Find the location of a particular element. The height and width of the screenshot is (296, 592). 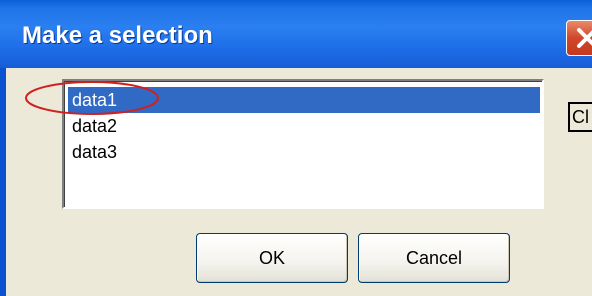

cancel-button: Cancel is located at coordinates (434, 258).